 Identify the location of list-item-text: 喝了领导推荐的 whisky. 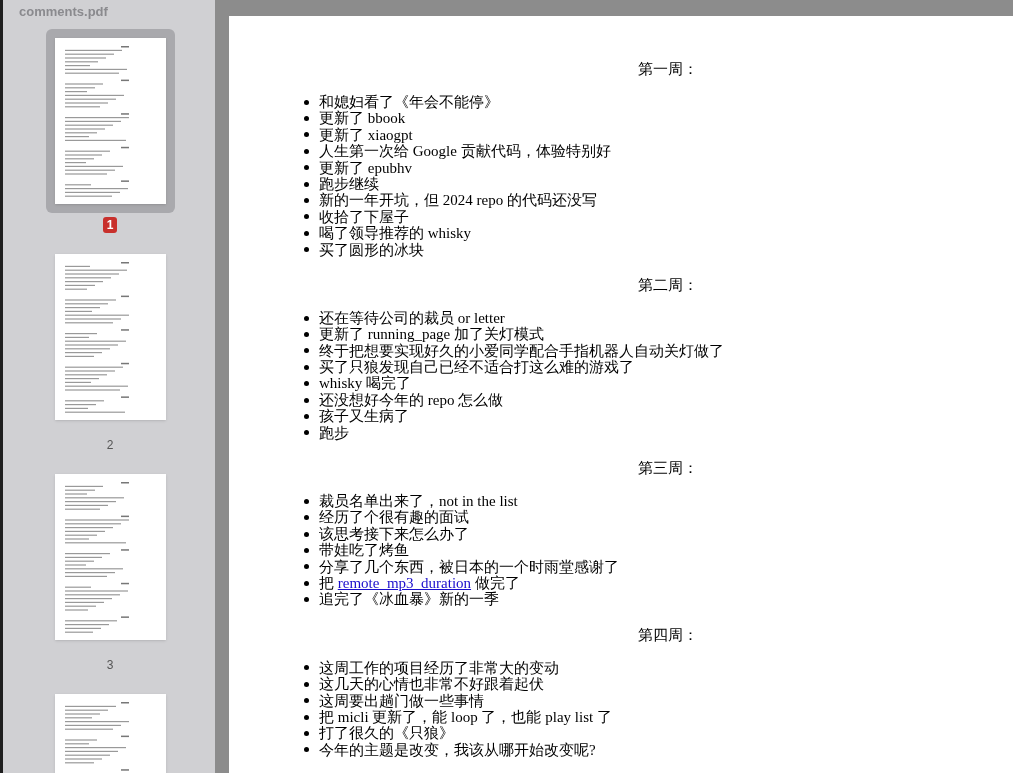
(395, 233).